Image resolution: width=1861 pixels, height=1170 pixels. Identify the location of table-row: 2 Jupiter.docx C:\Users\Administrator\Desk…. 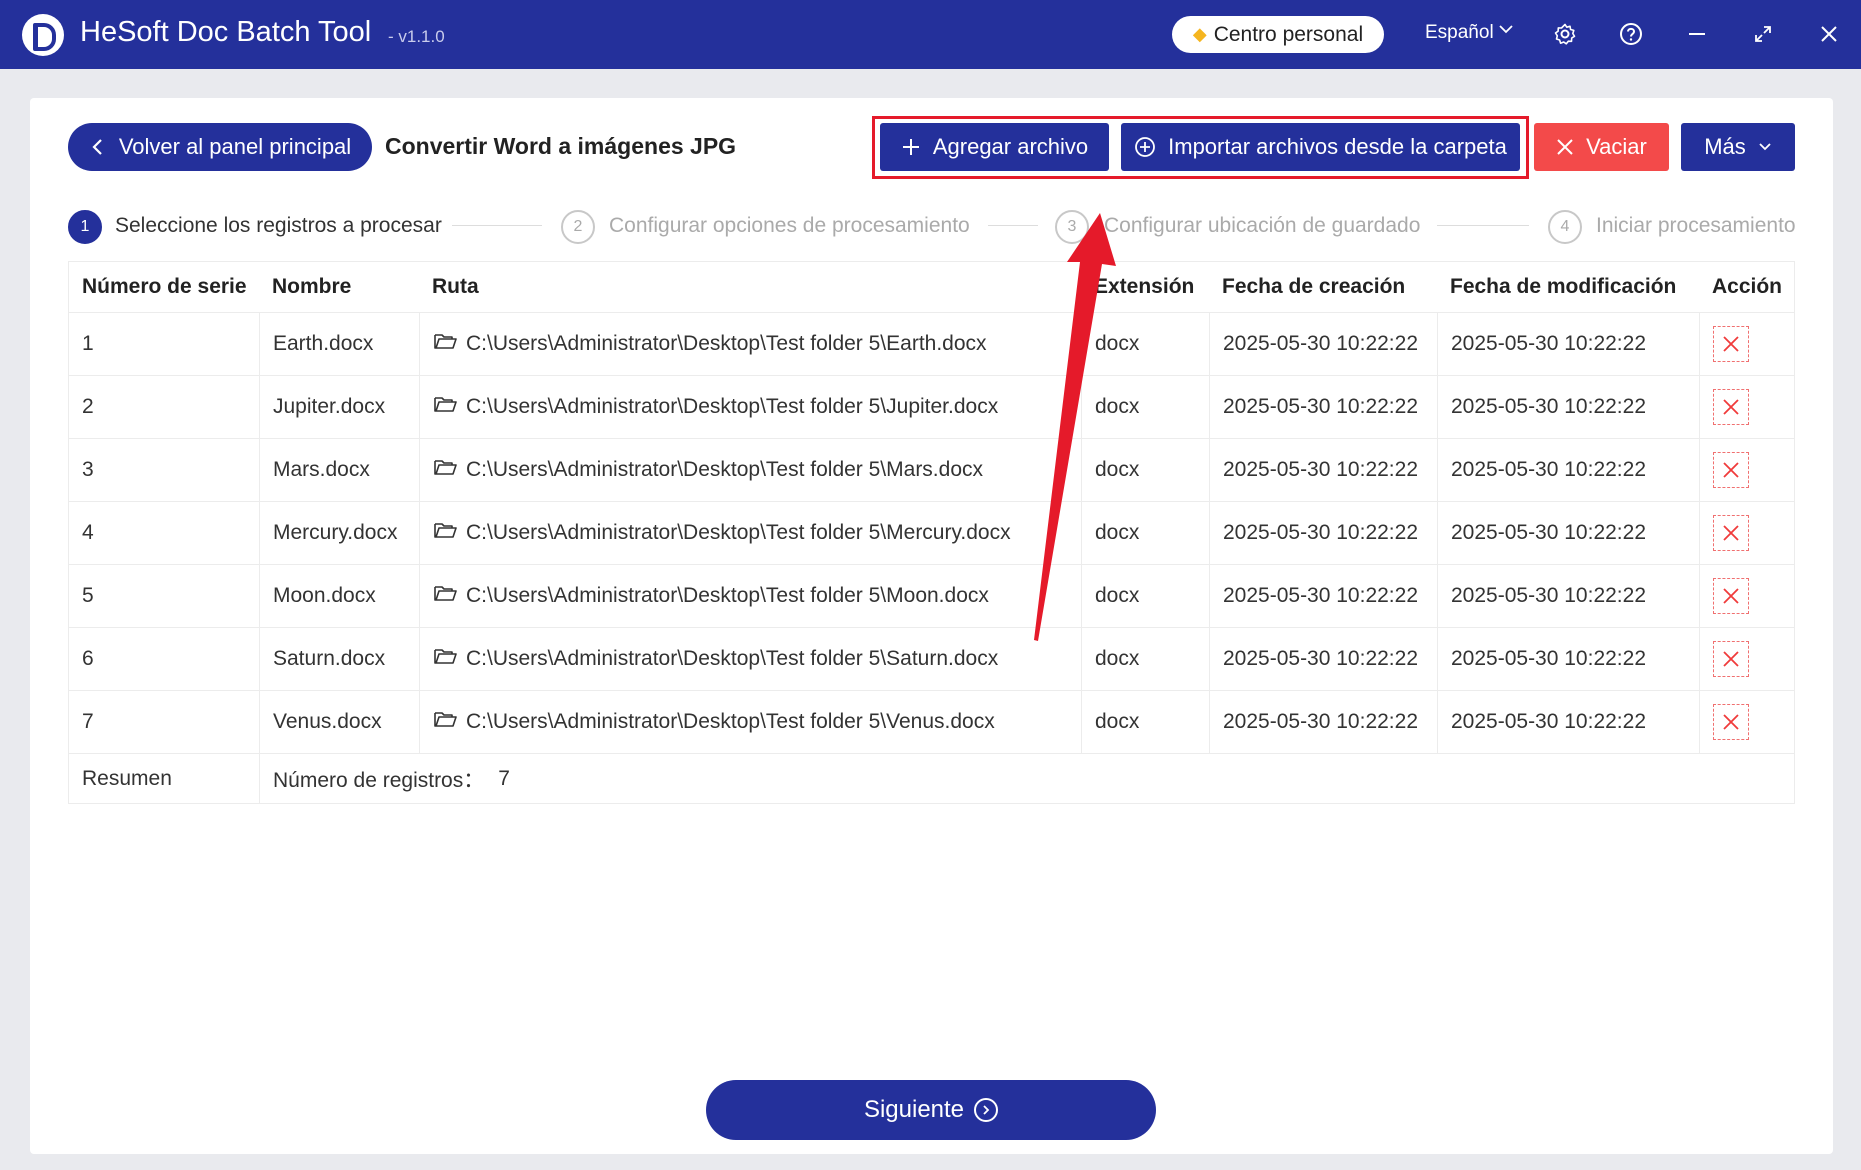
(931, 407).